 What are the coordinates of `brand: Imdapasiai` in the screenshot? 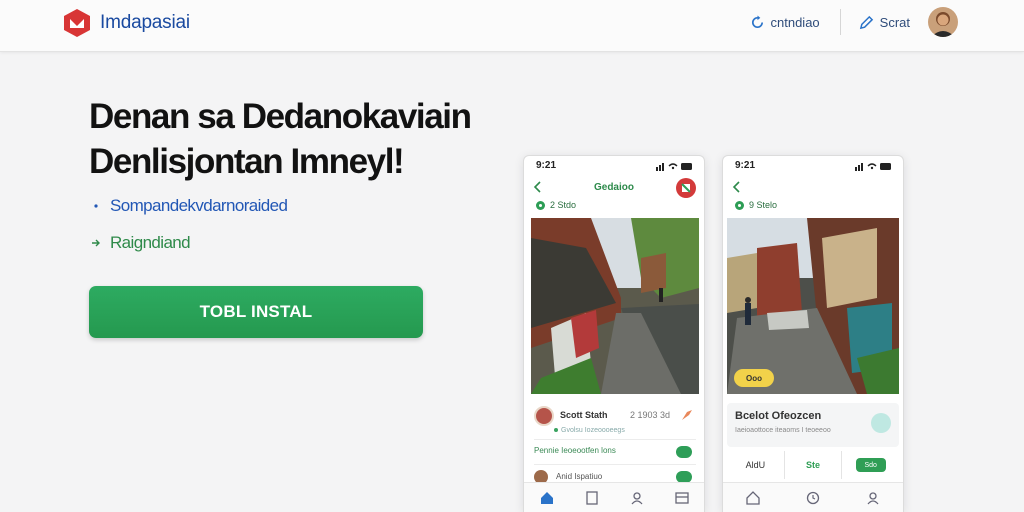 It's located at (126, 23).